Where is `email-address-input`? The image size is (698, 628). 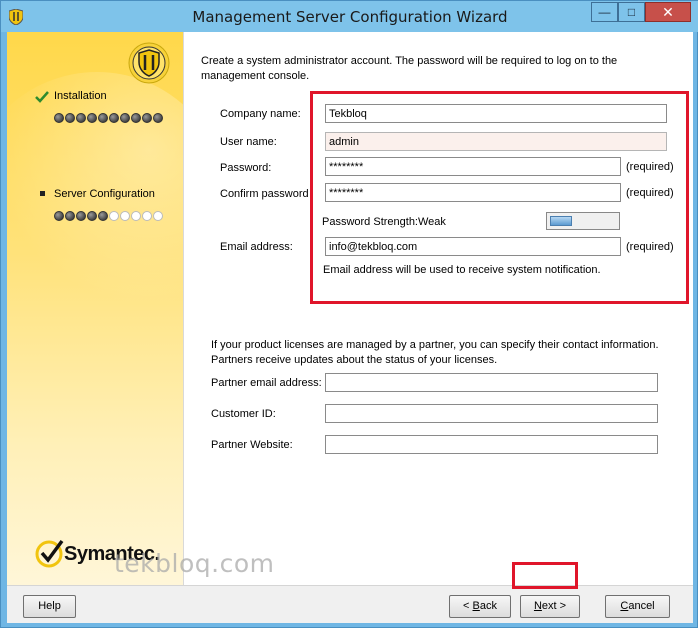
email-address-input is located at coordinates (473, 246).